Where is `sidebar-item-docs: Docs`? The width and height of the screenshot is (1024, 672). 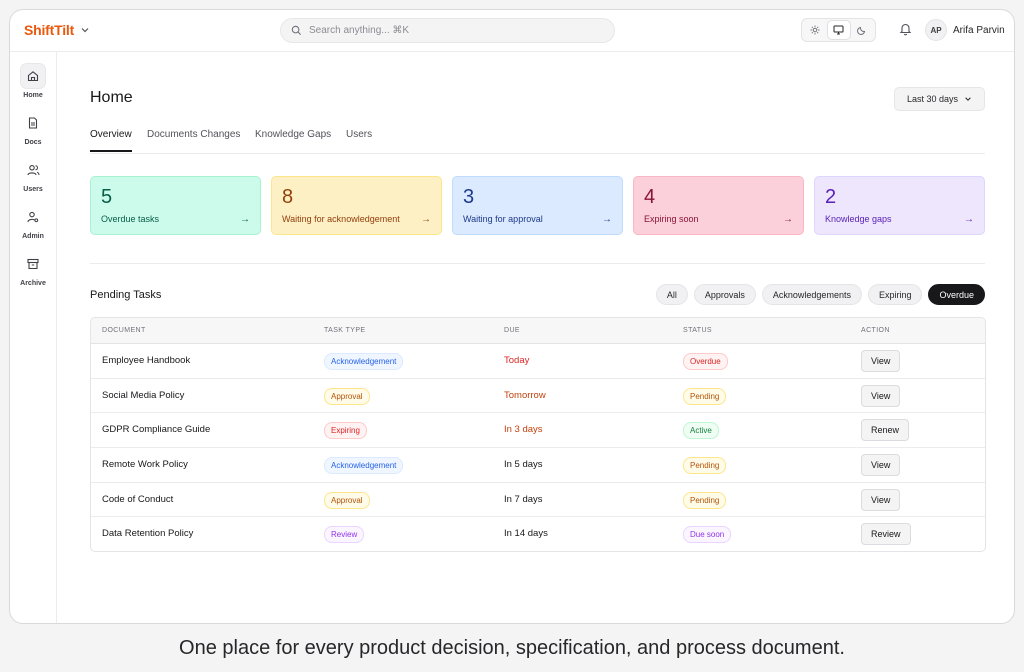
sidebar-item-docs: Docs is located at coordinates (33, 128).